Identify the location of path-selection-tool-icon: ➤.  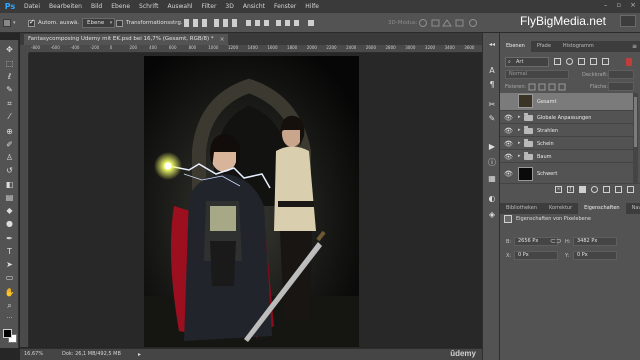
(9, 264).